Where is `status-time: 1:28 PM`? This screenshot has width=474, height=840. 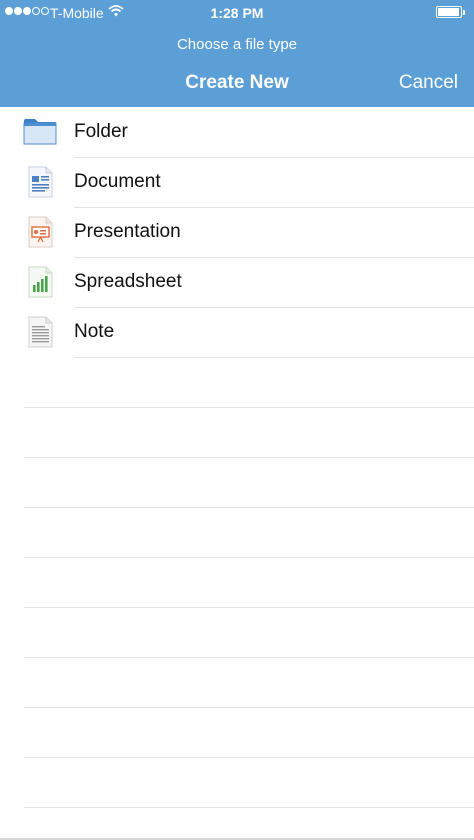 status-time: 1:28 PM is located at coordinates (237, 13).